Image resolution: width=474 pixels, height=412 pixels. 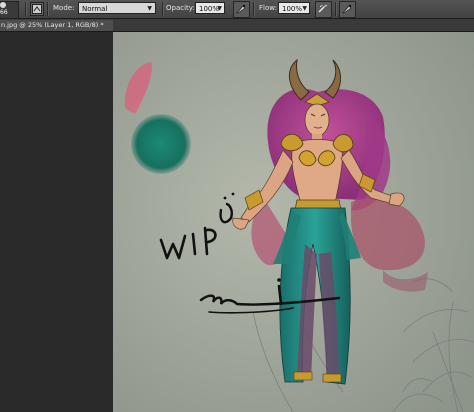 I want to click on opacity-field: 100% ▼, so click(x=210, y=8).